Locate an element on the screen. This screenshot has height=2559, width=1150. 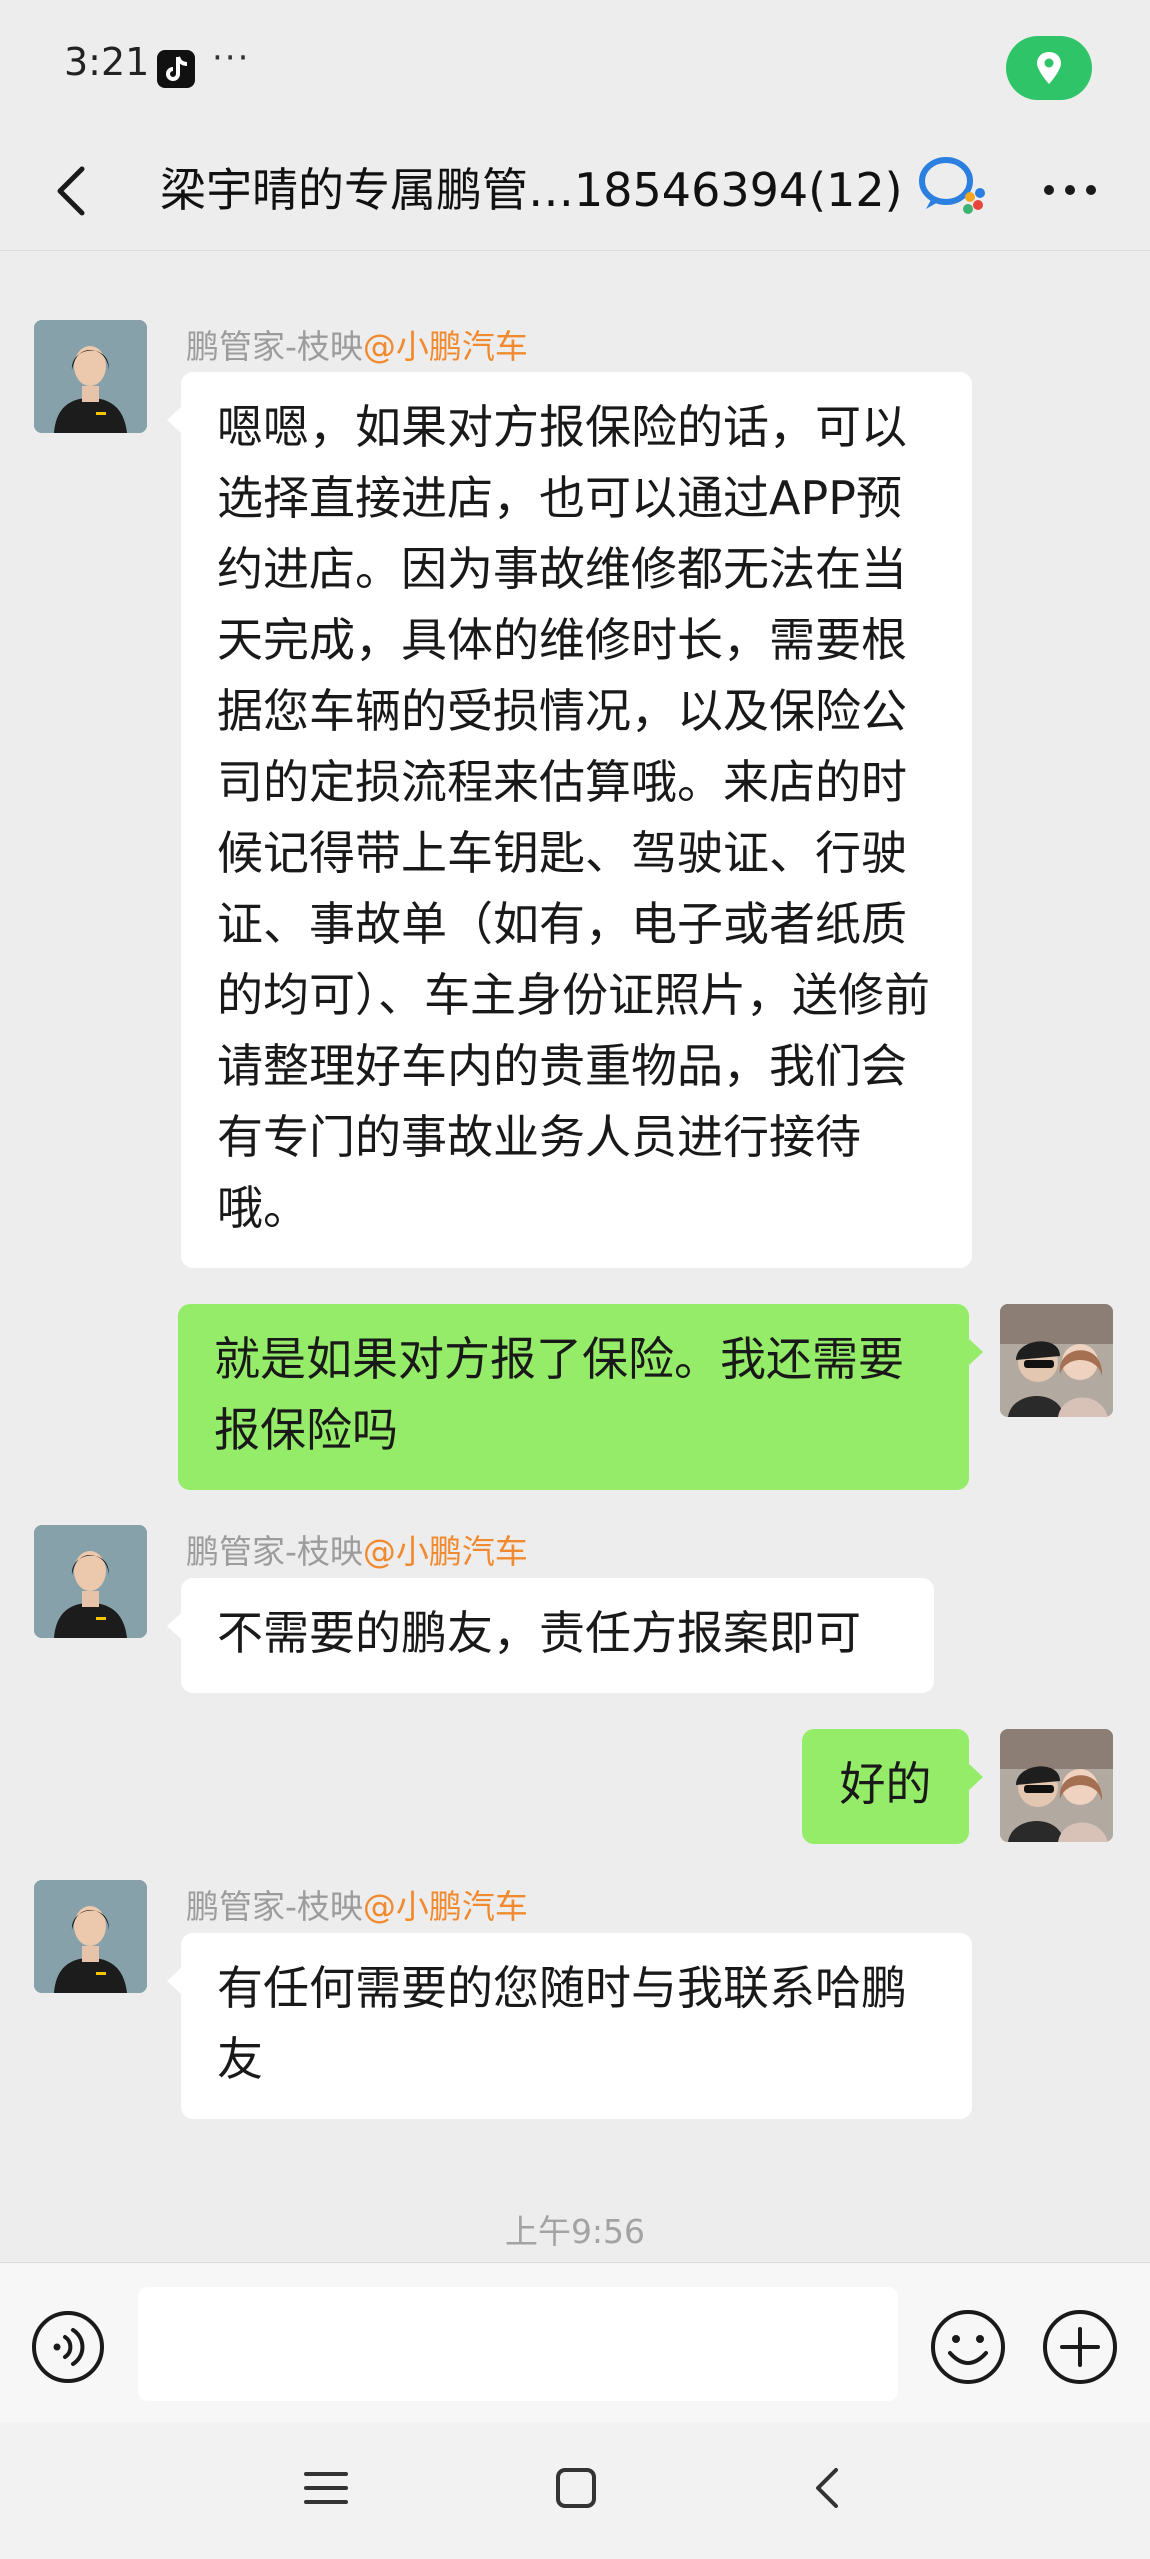
back-icon is located at coordinates (75, 190).